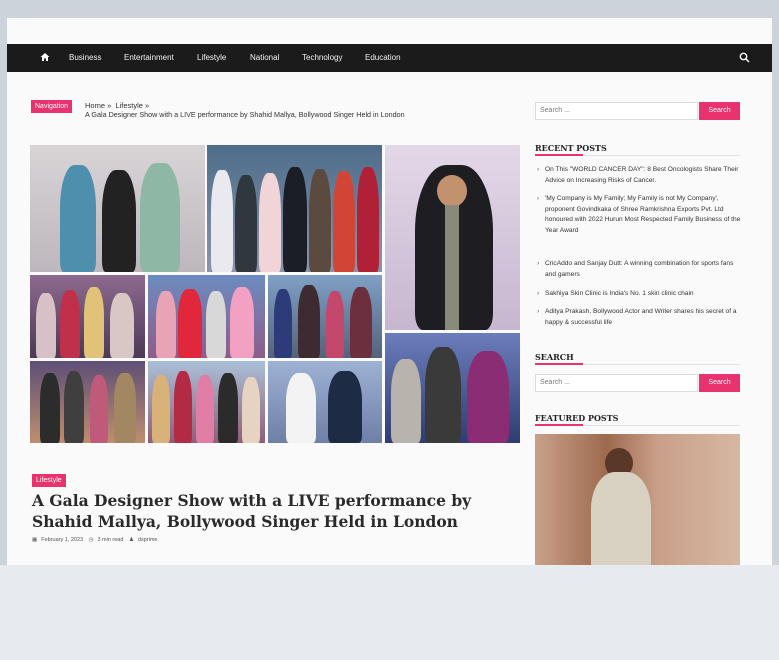 This screenshot has width=779, height=660. I want to click on clock-icon: ◷, so click(91, 540).